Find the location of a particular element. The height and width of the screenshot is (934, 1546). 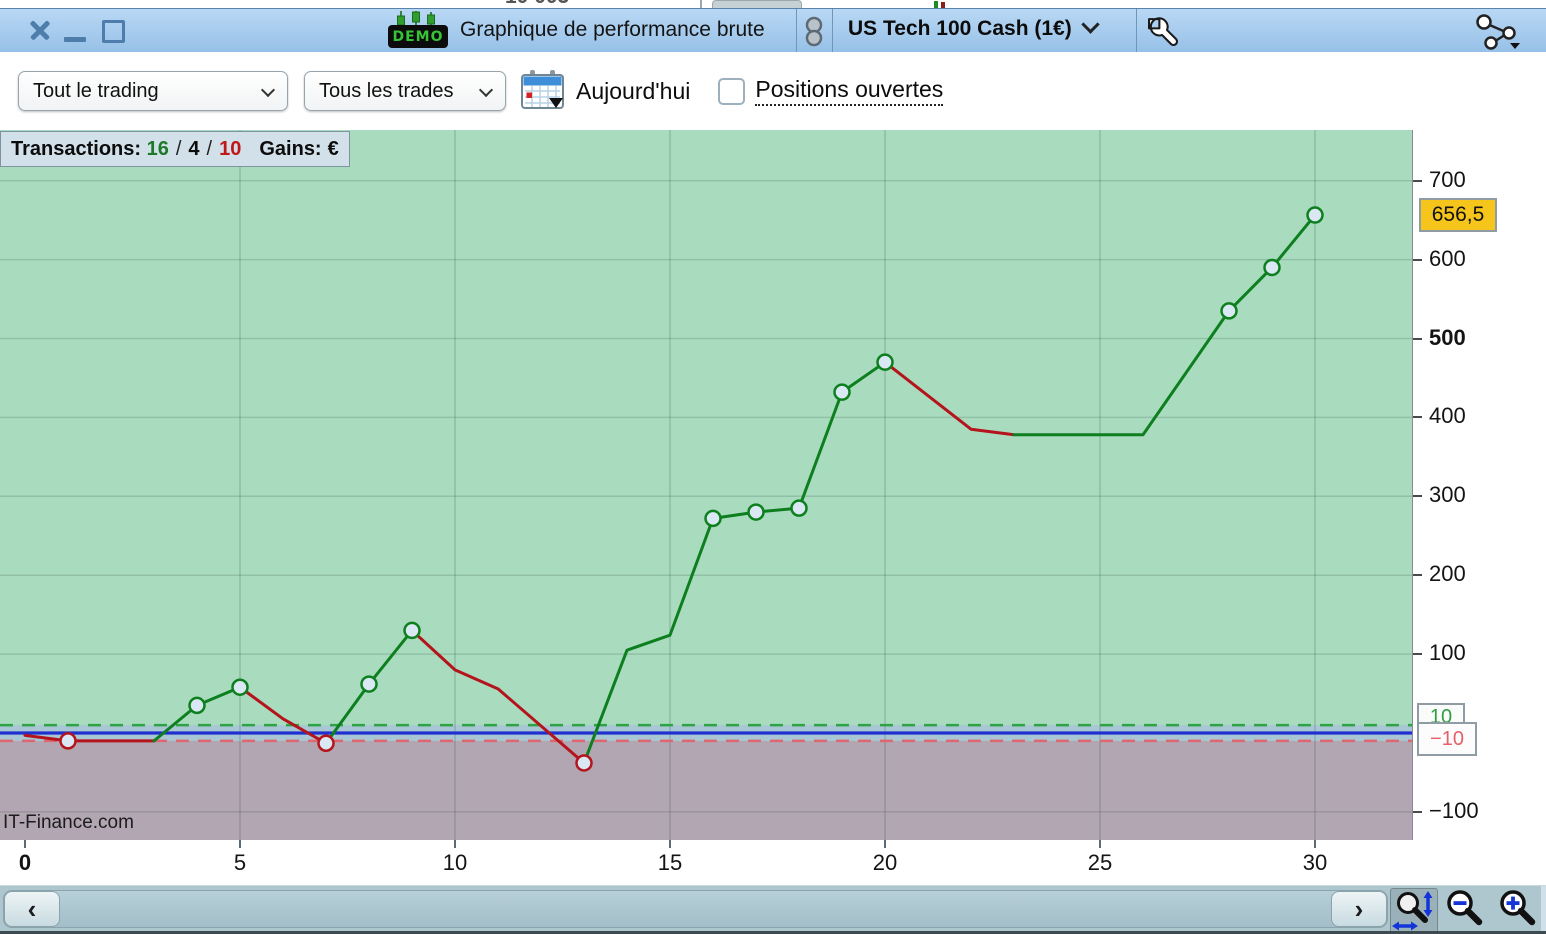

scroll-right-button: › is located at coordinates (1359, 909).